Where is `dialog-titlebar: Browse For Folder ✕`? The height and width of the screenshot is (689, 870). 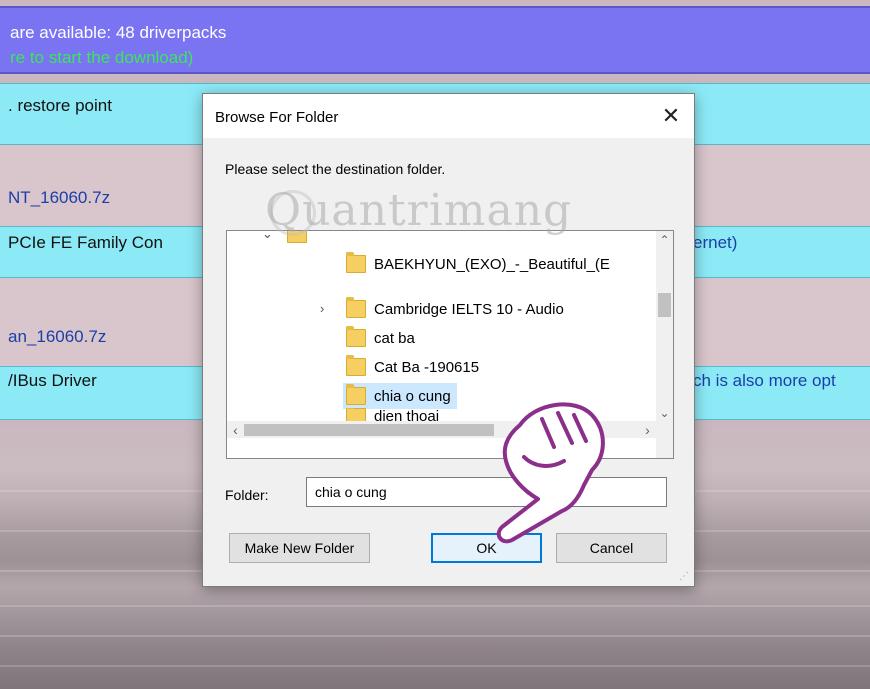
dialog-titlebar: Browse For Folder ✕ is located at coordinates (448, 116).